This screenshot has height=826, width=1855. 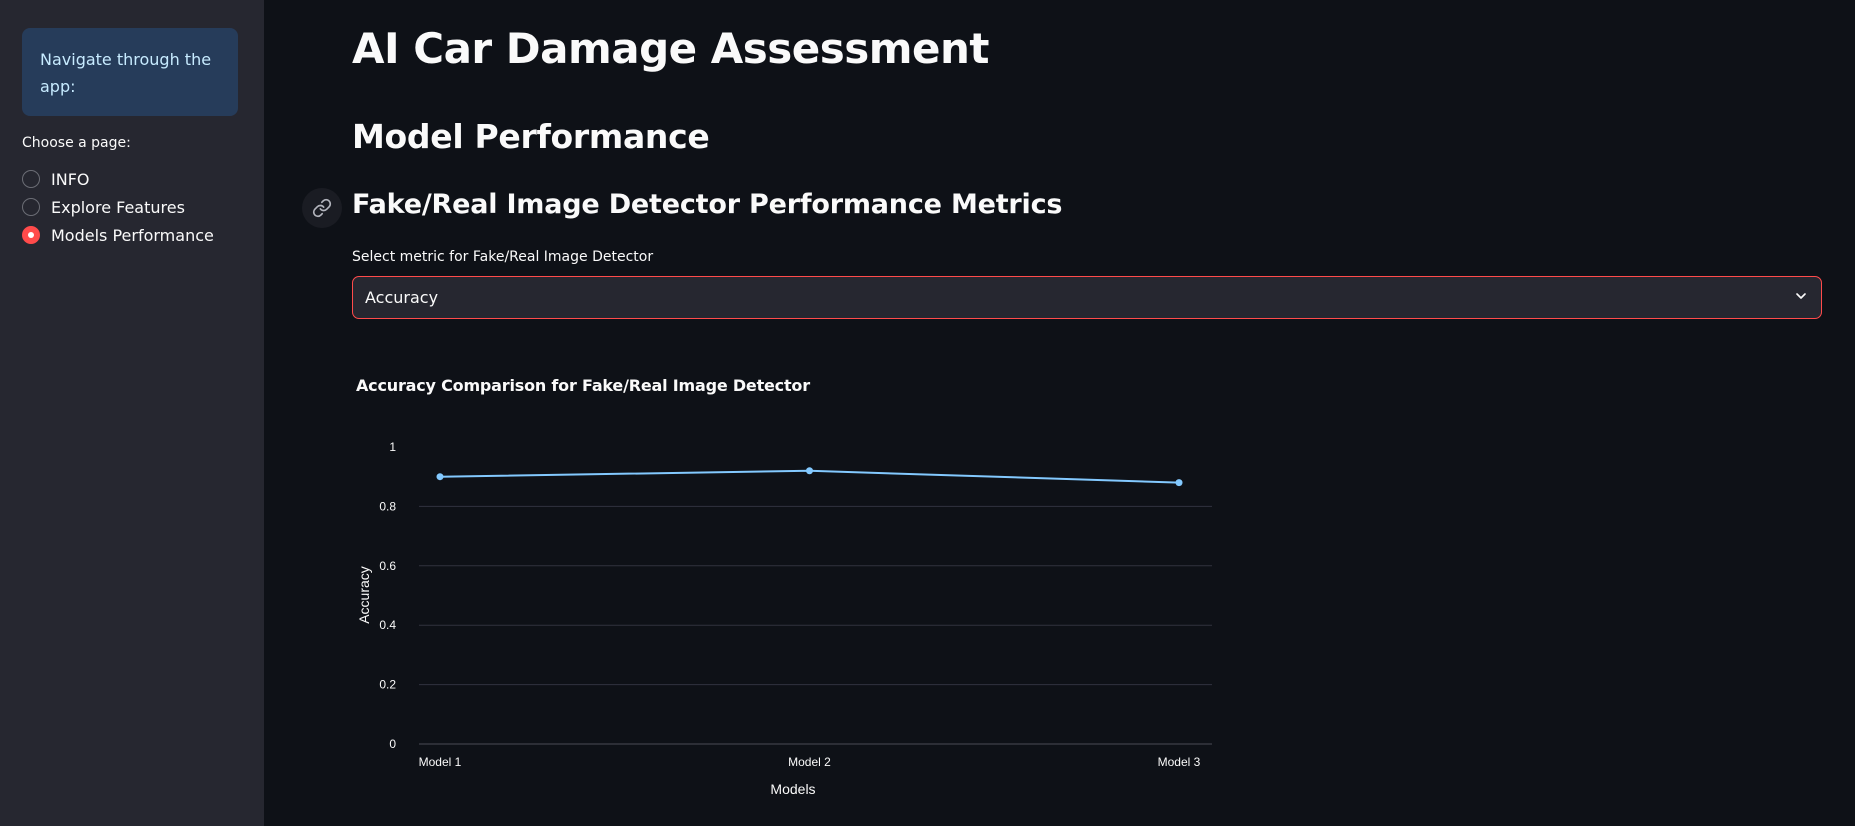 I want to click on chart-points, so click(x=809, y=477).